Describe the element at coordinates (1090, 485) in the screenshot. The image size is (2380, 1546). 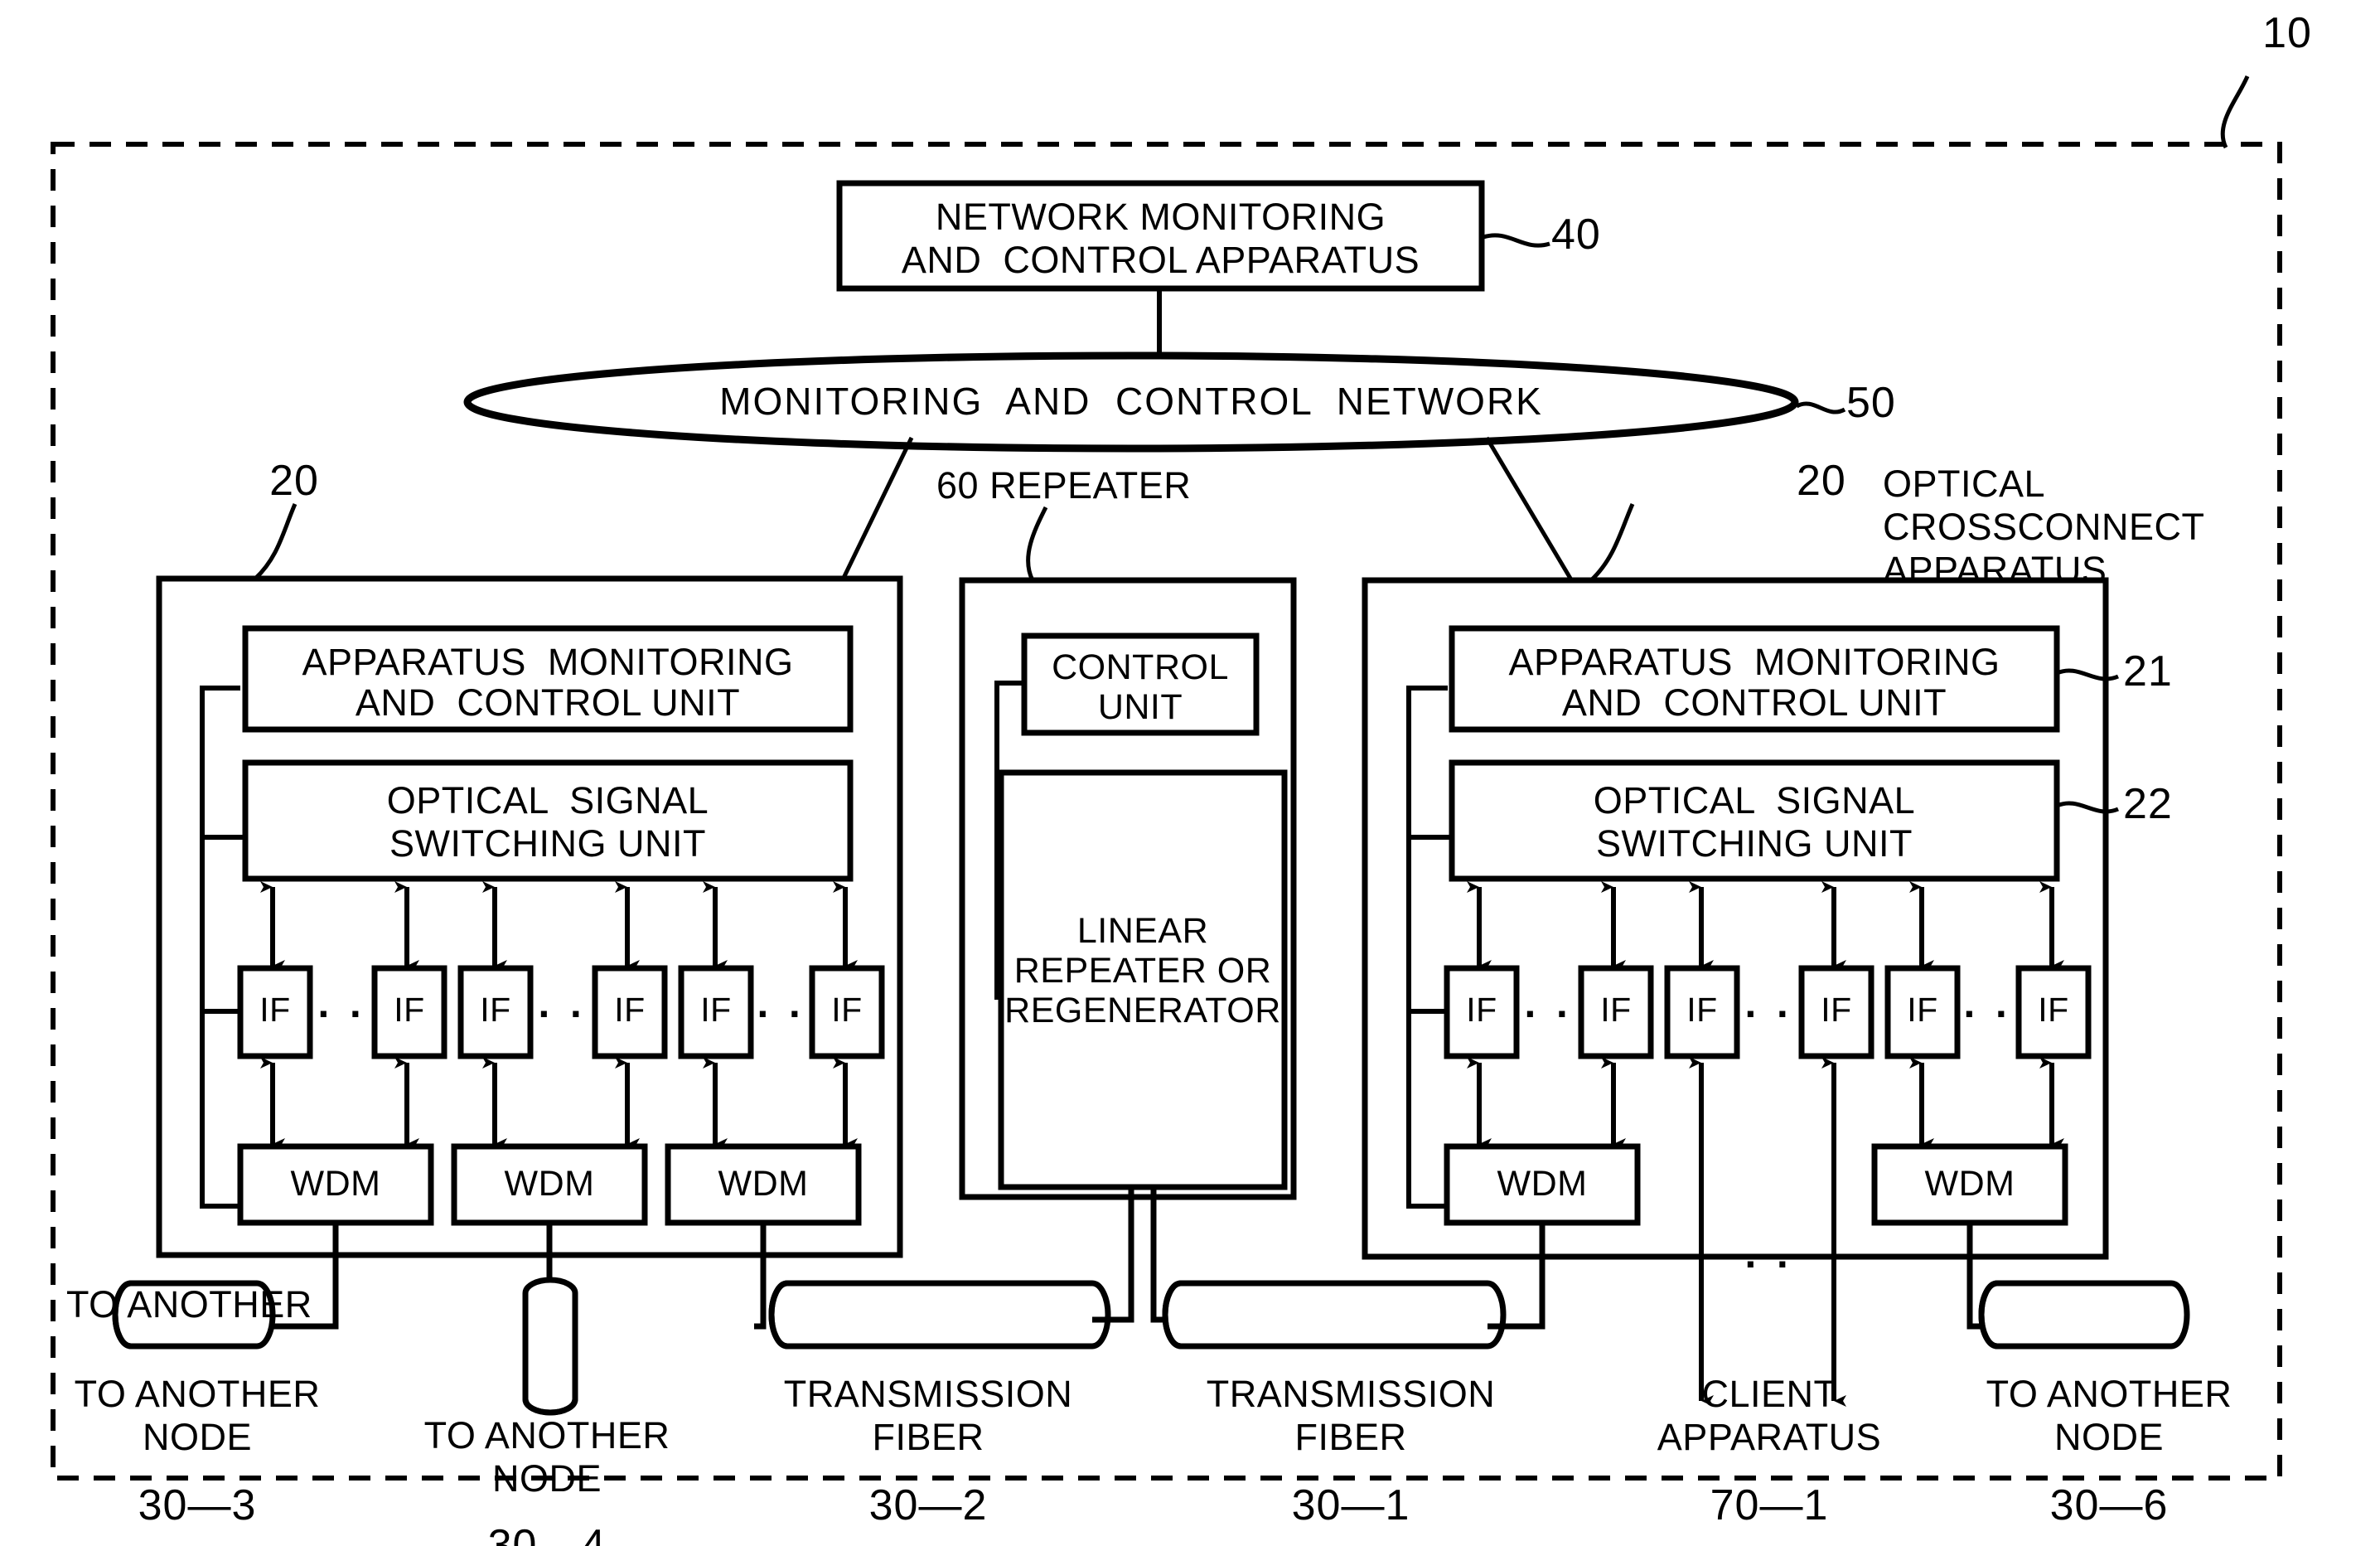
I see `repeater-title-text: REPEATER` at that location.